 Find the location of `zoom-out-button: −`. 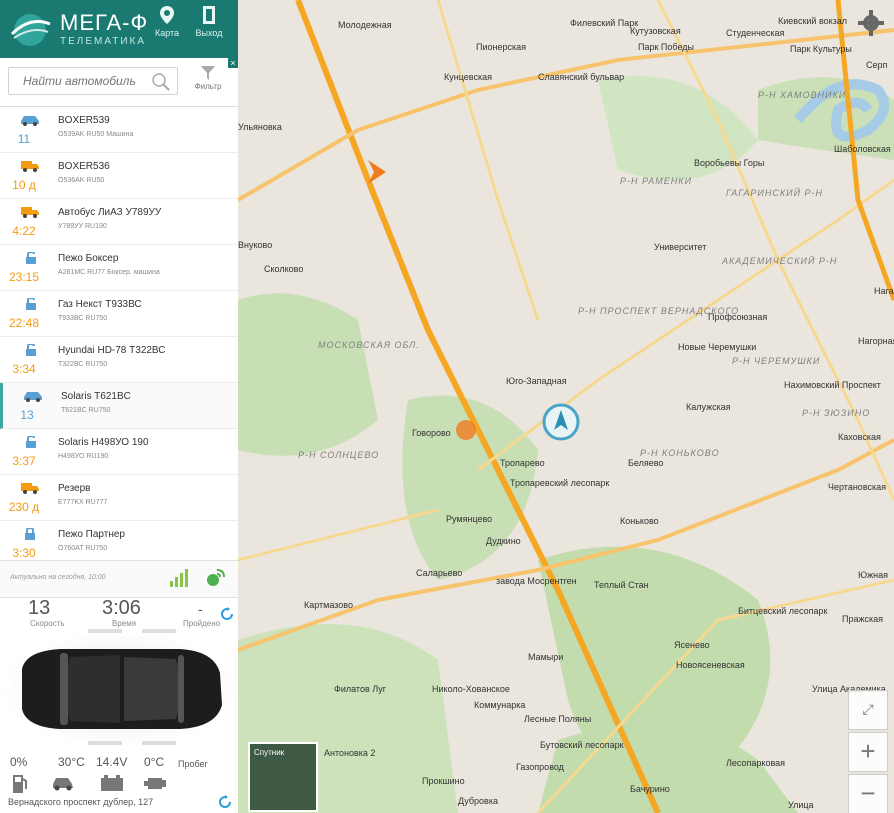

zoom-out-button: − is located at coordinates (868, 793).